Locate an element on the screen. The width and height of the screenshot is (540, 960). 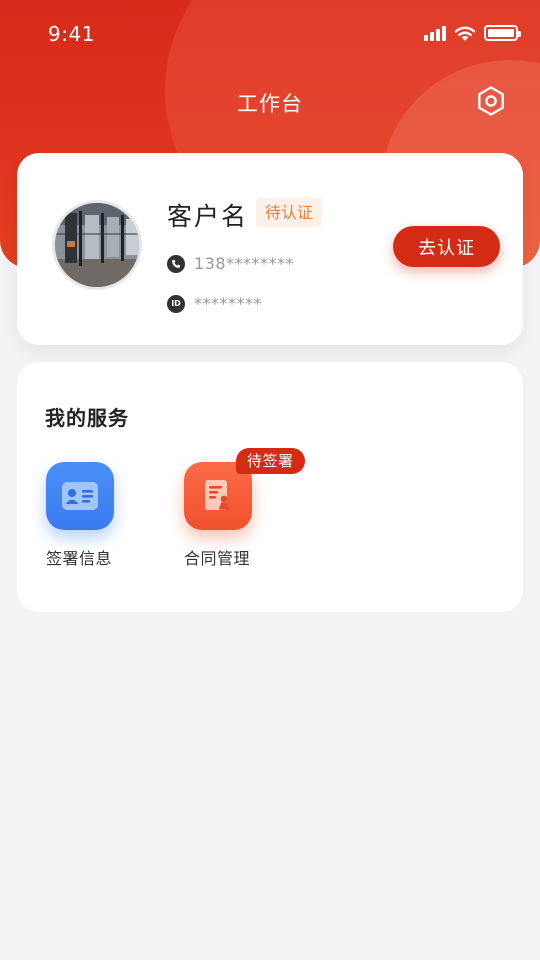
phone-row: 138******** is located at coordinates (230, 263).